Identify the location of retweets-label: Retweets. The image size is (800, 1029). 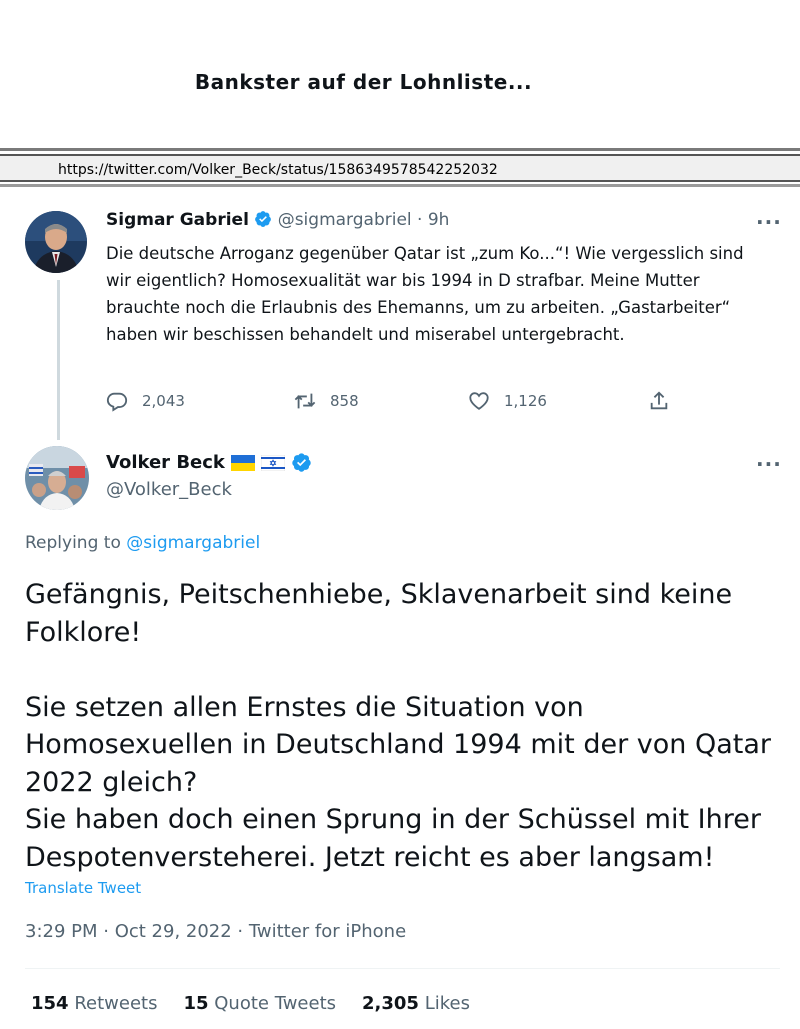
(116, 1003).